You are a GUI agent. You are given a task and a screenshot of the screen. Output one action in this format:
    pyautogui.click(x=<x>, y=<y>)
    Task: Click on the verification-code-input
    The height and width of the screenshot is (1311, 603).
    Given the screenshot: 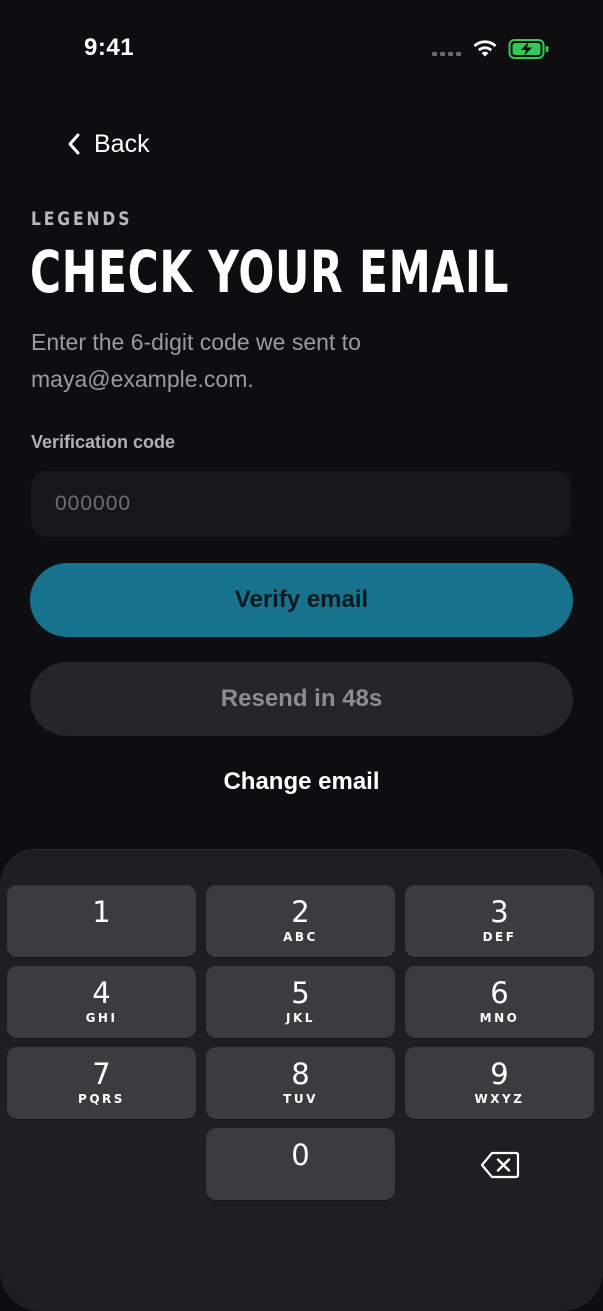 What is the action you would take?
    pyautogui.click(x=301, y=504)
    